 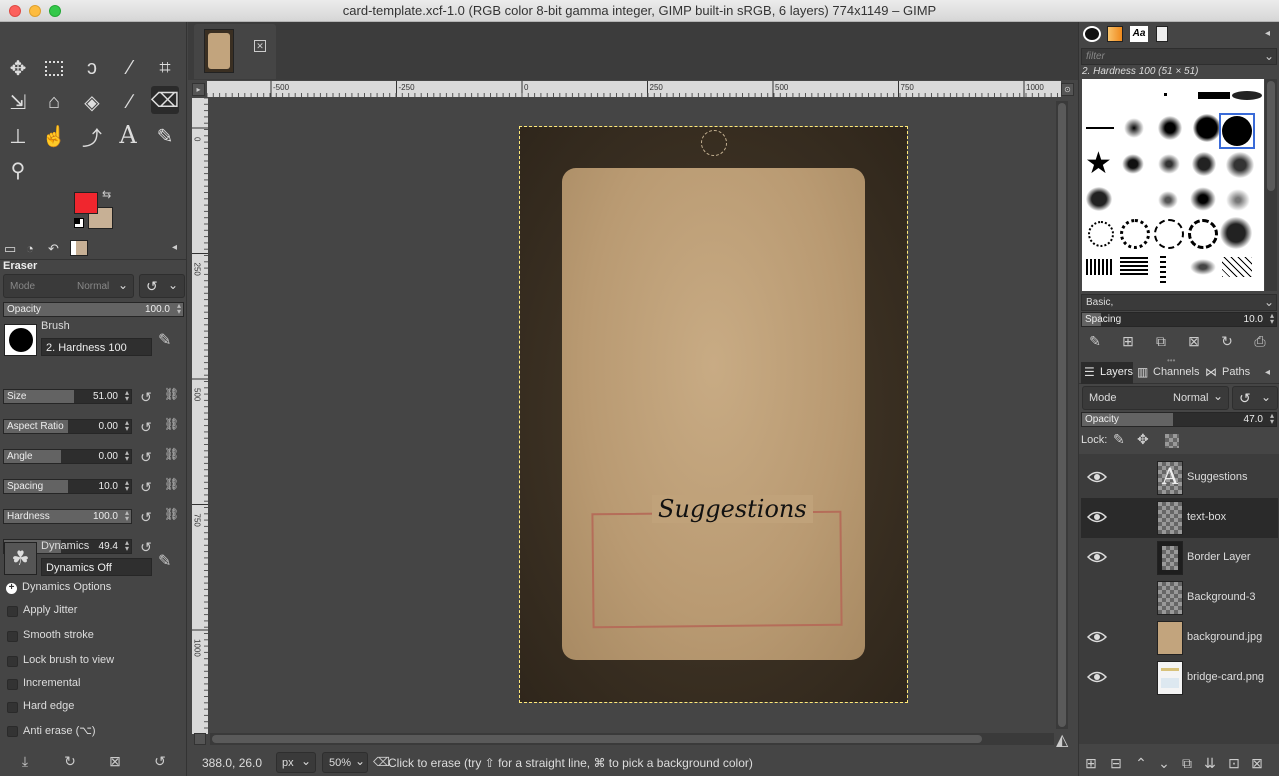 I want to click on duplicate-layer-icon: ⧉, so click(x=1187, y=763).